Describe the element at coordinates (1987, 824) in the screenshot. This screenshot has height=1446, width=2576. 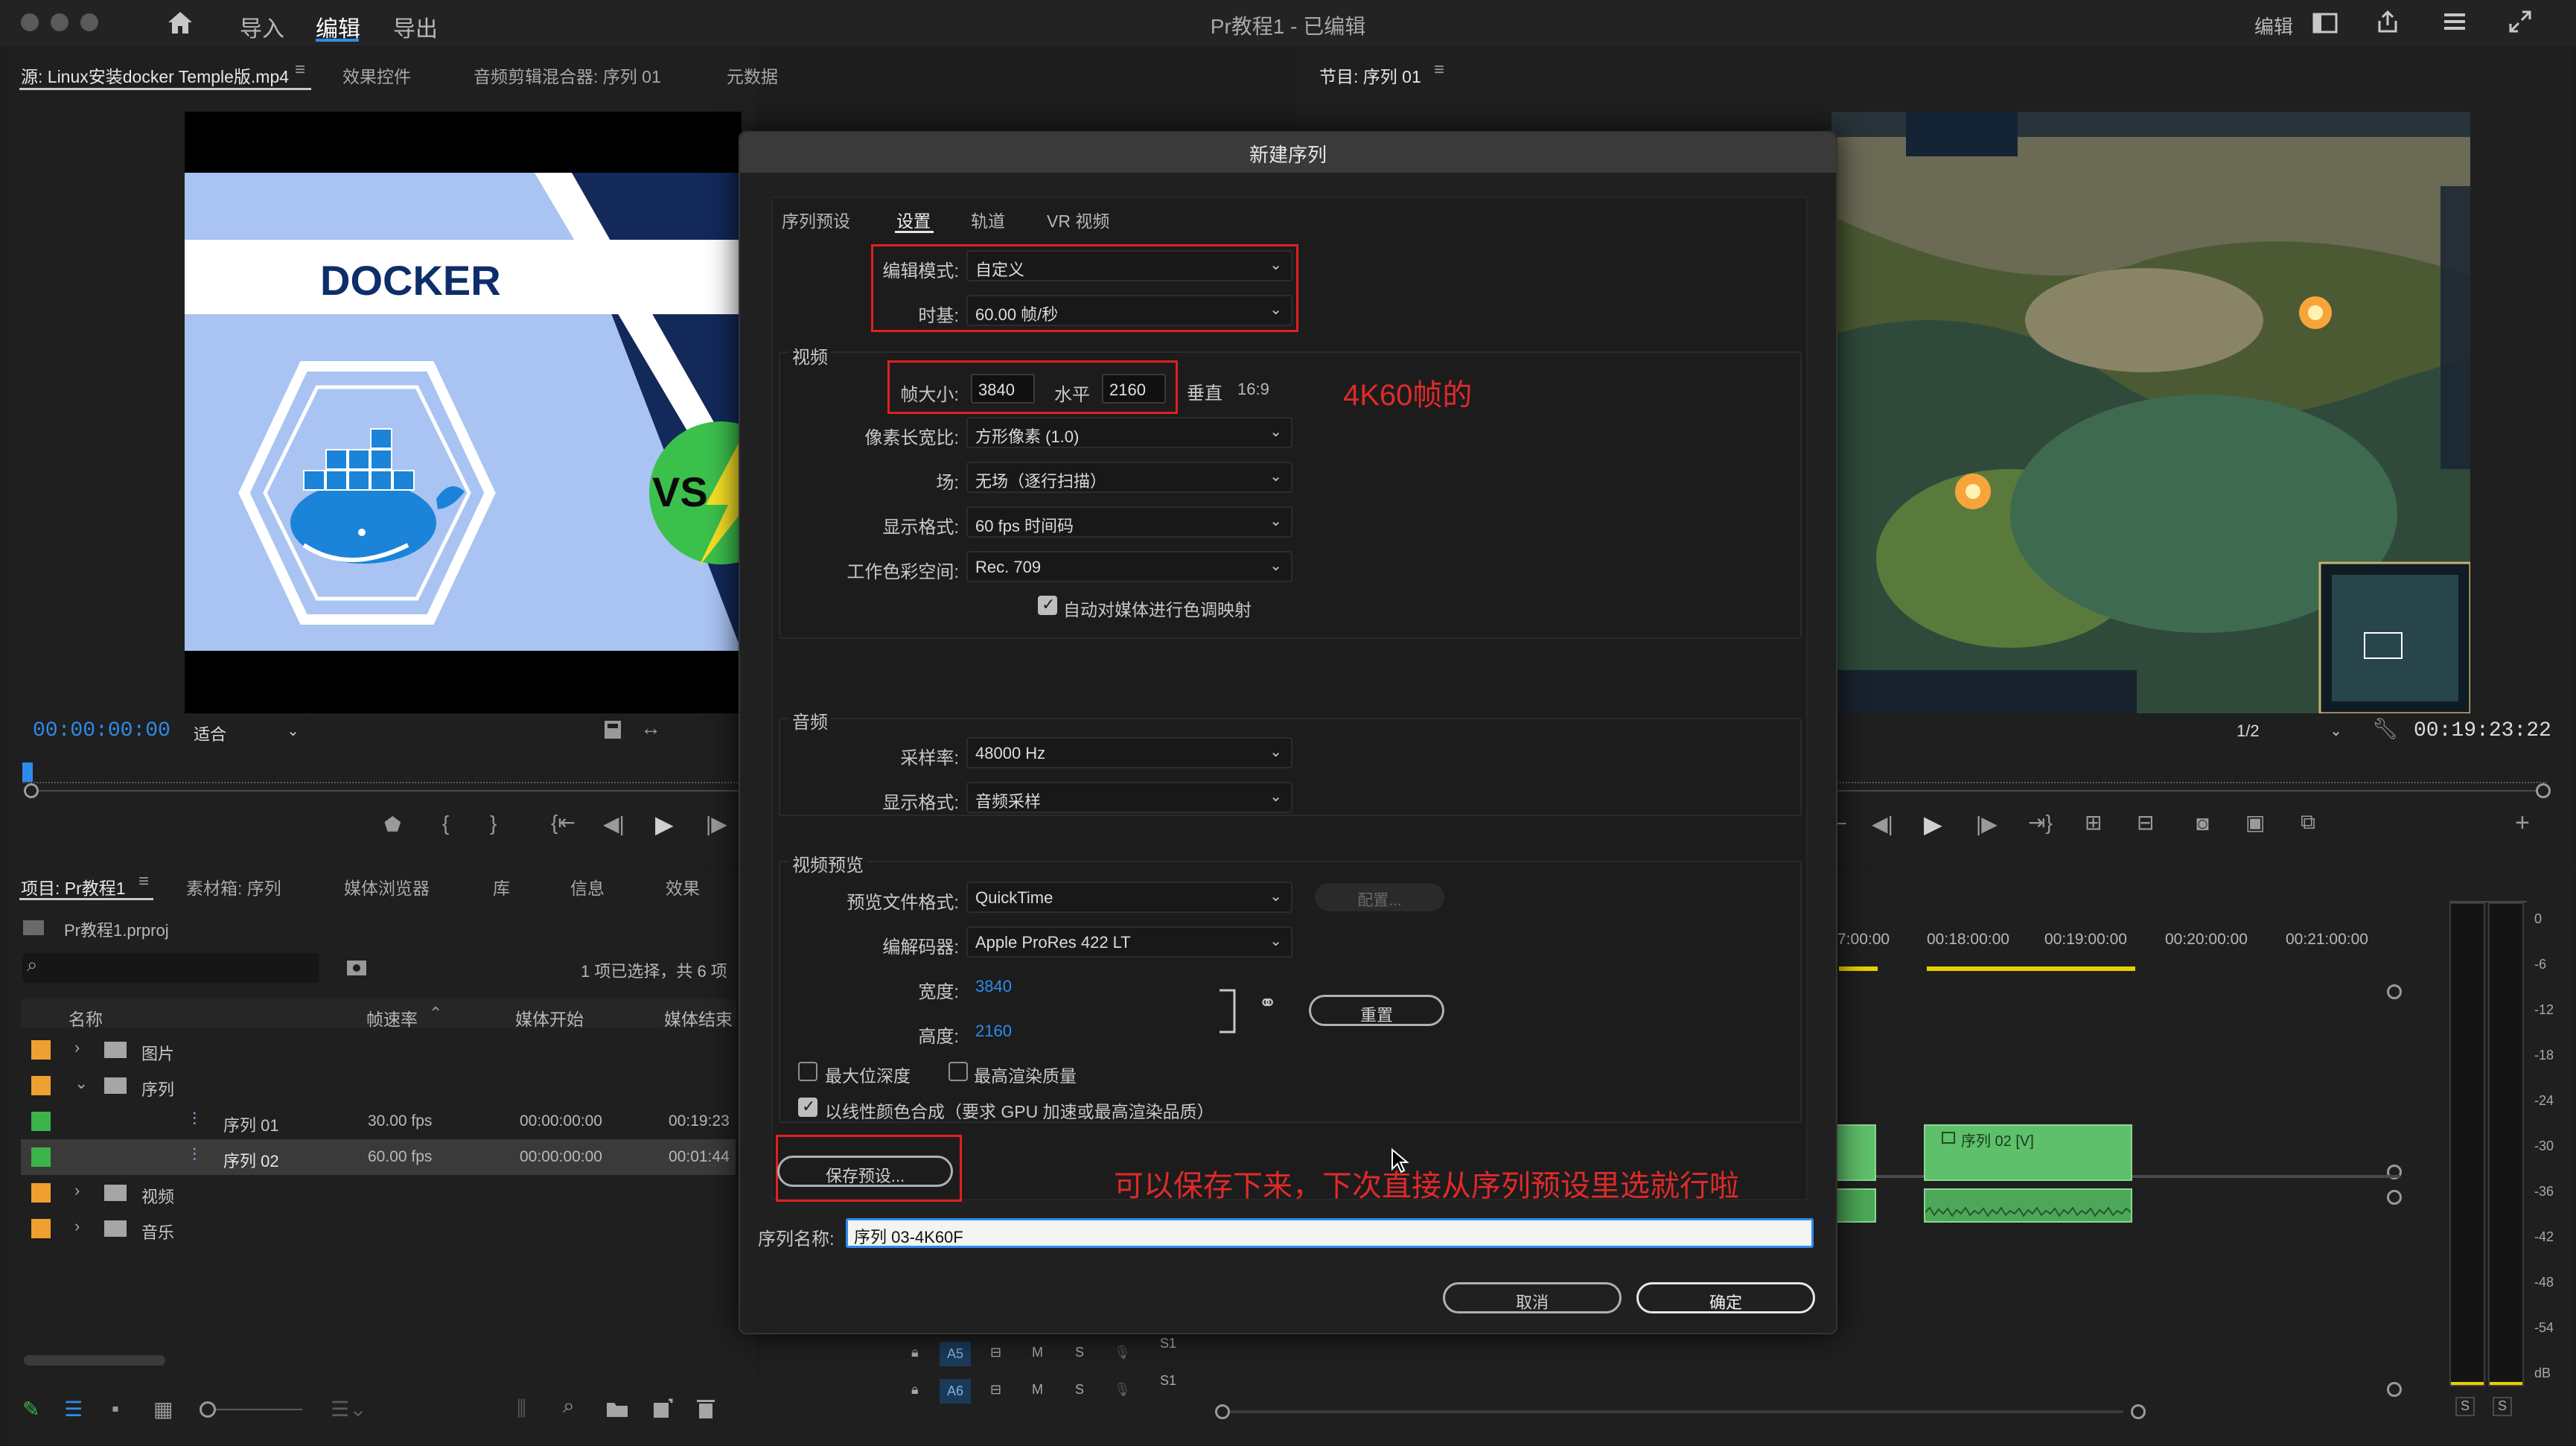
I see `program-step-forward-icon: |▶` at that location.